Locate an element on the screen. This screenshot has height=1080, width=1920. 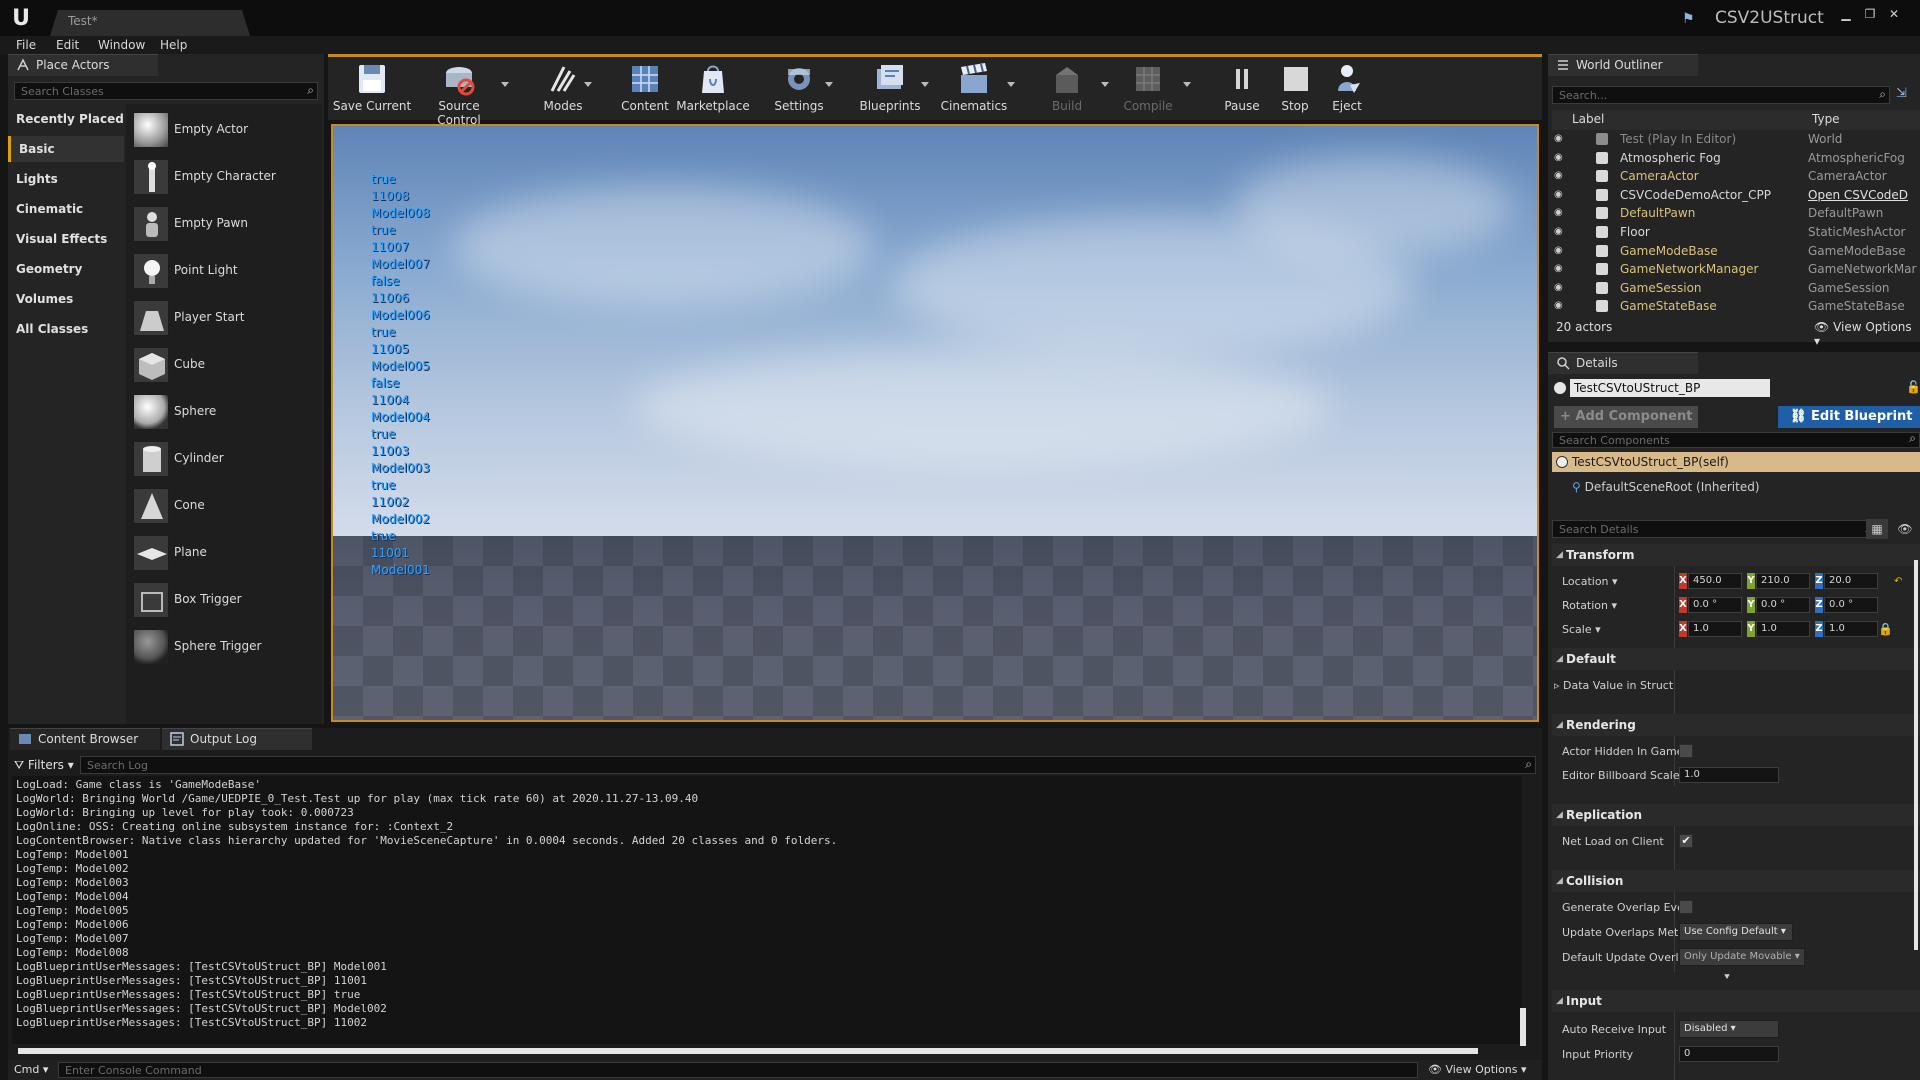
level-tab: Test* is located at coordinates (150, 23).